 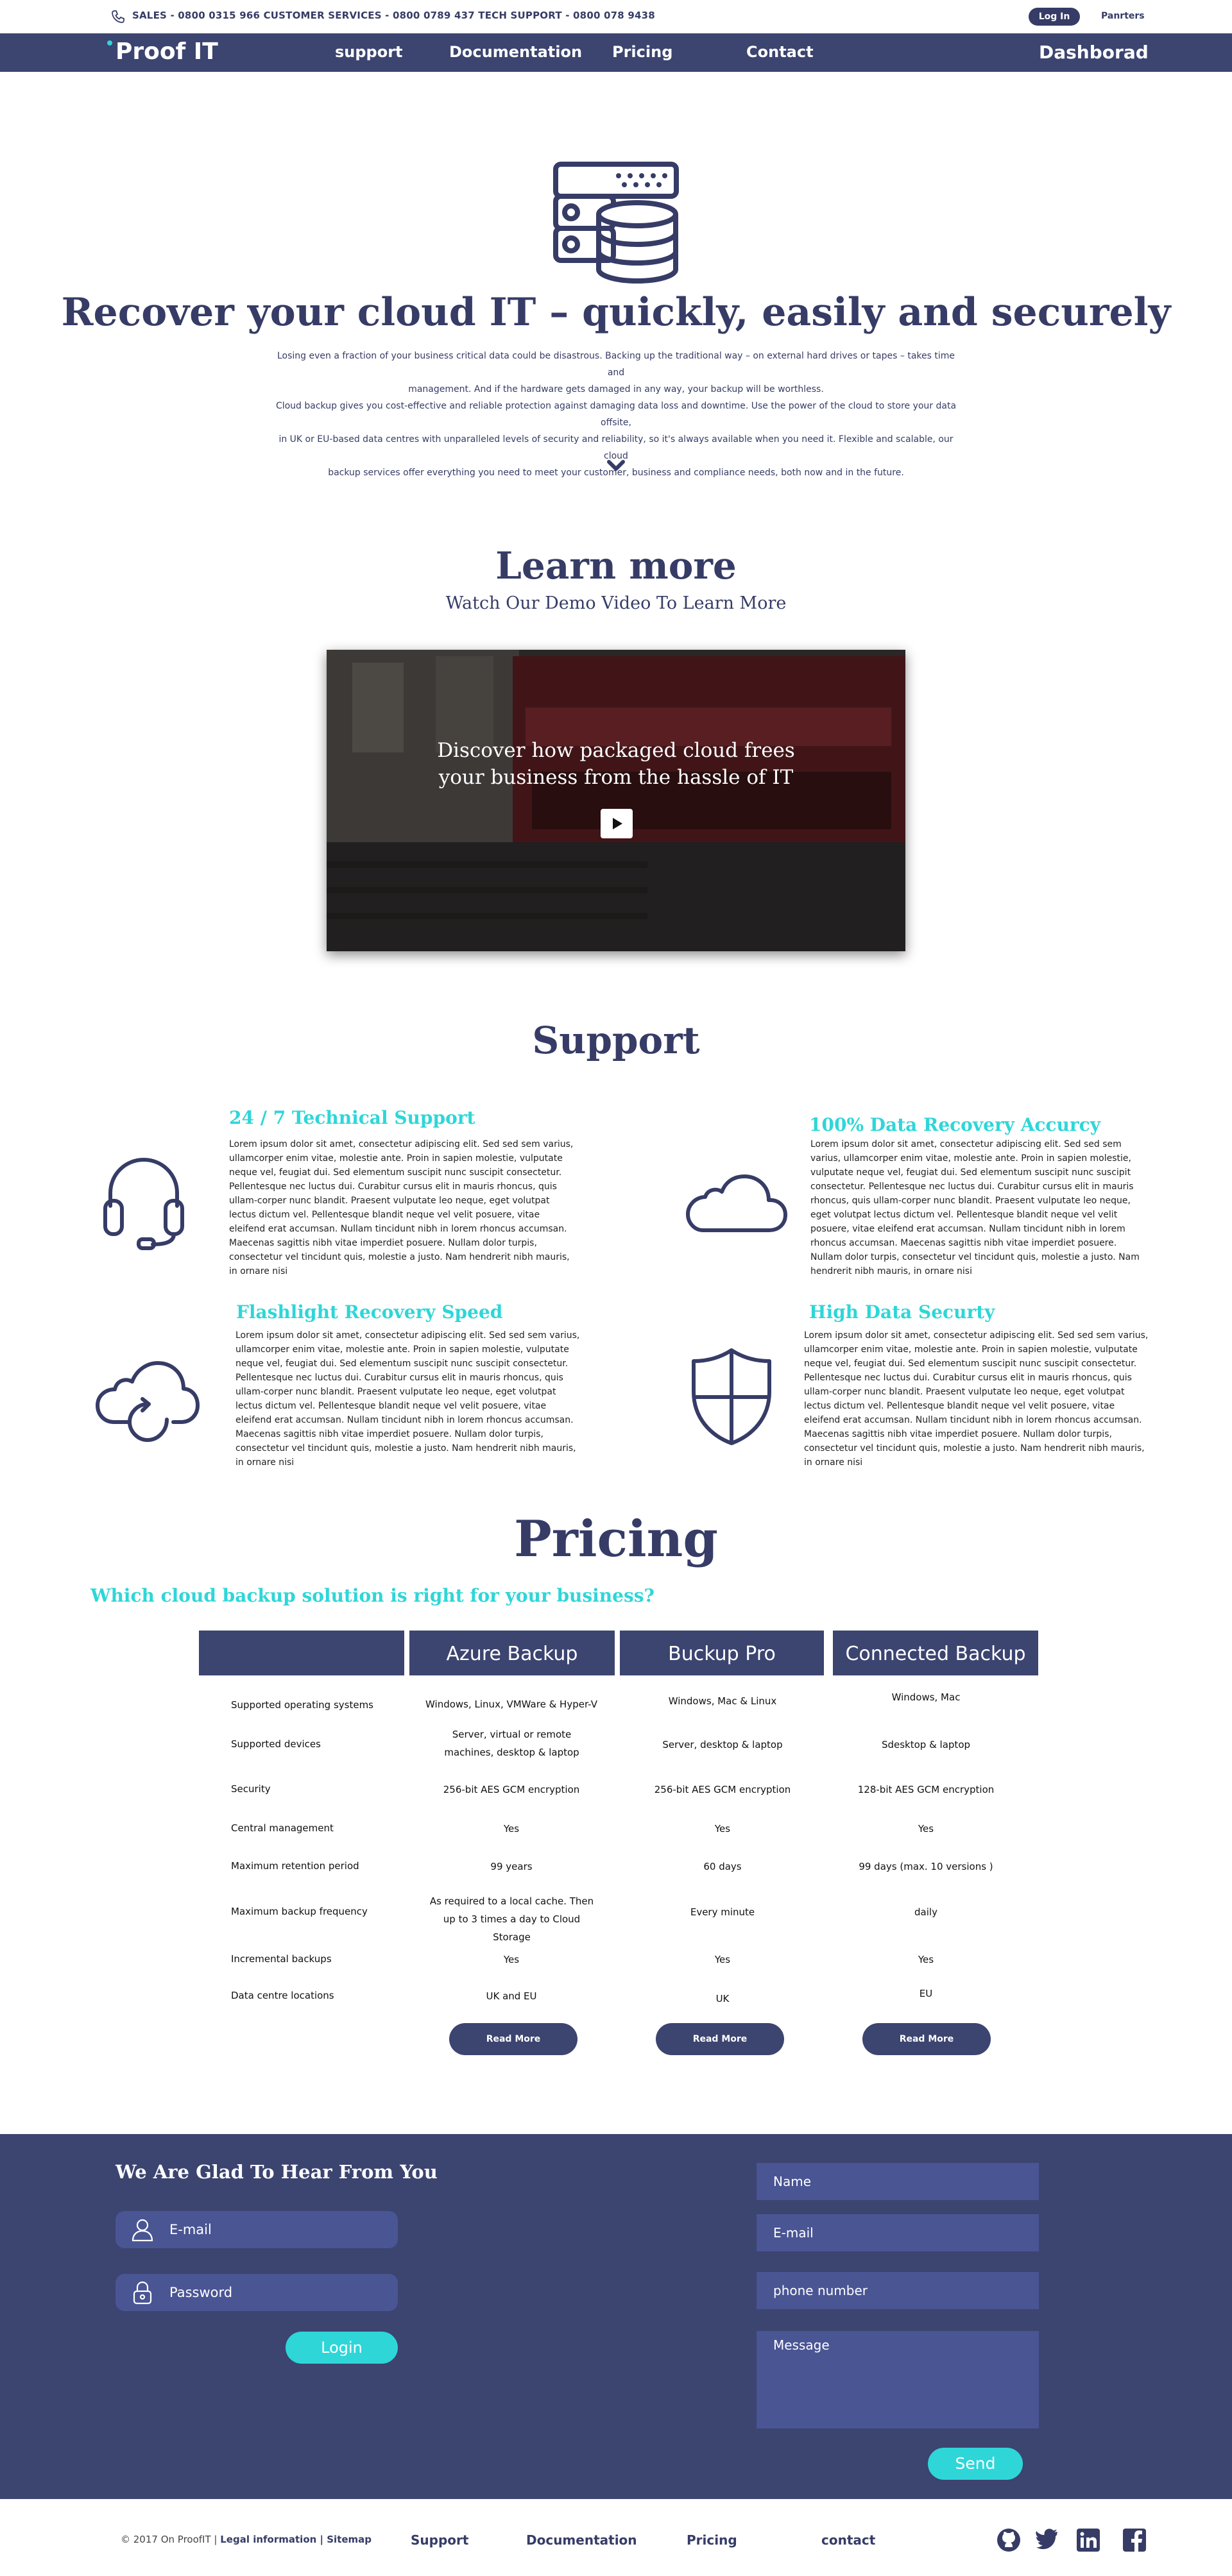 I want to click on nav-item-pricing: Pricing, so click(x=642, y=52).